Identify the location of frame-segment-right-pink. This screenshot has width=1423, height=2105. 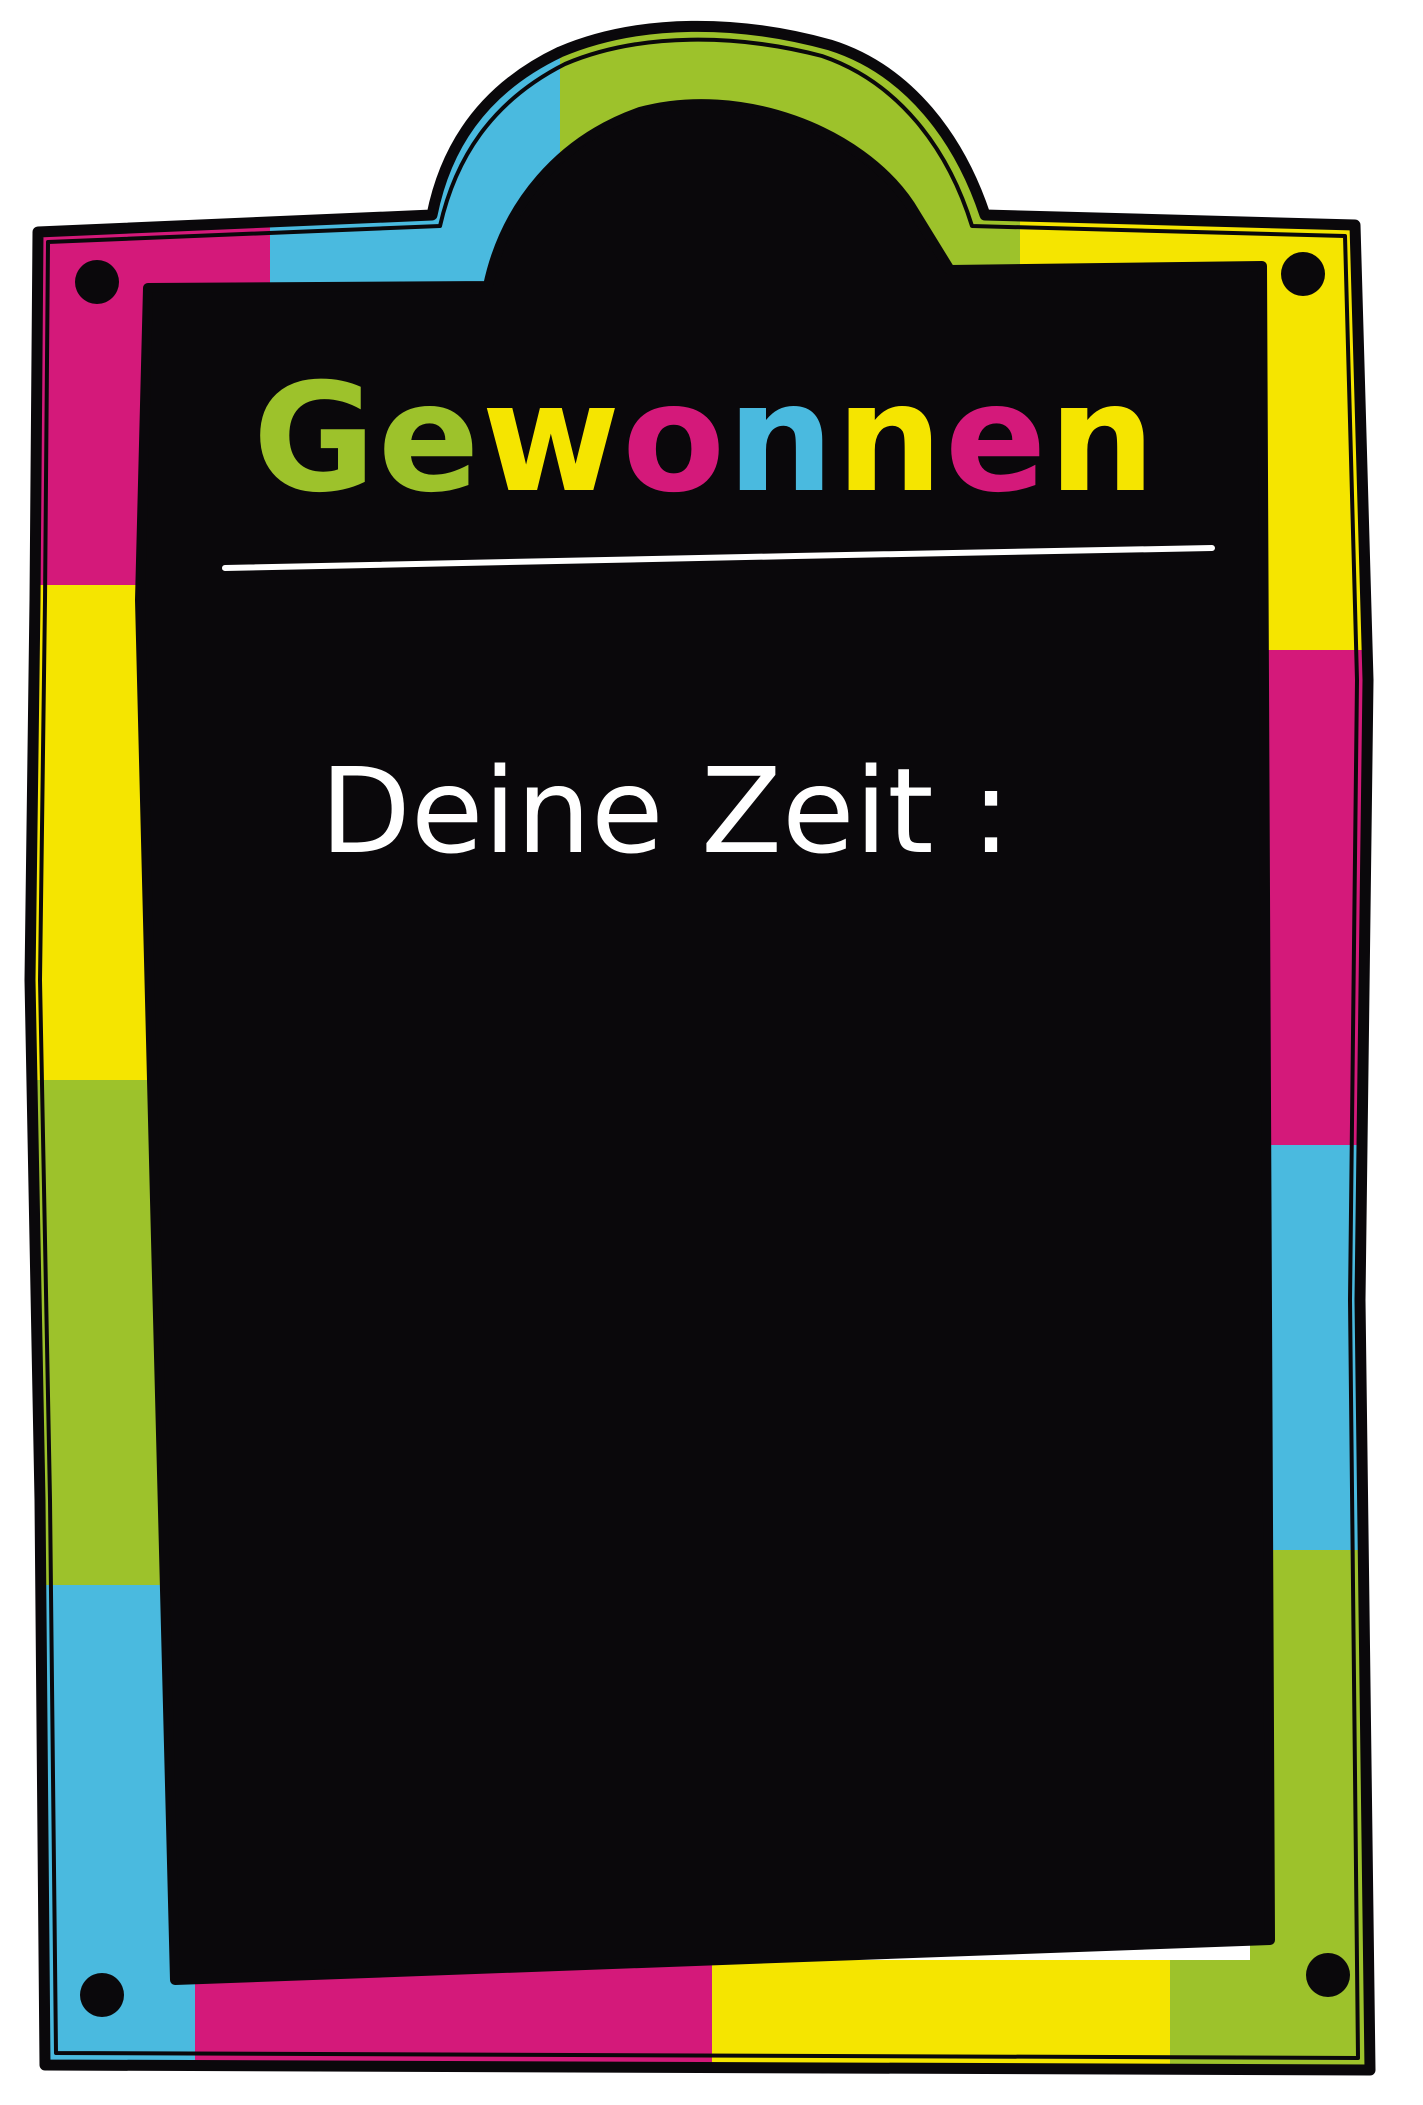
(1310, 900).